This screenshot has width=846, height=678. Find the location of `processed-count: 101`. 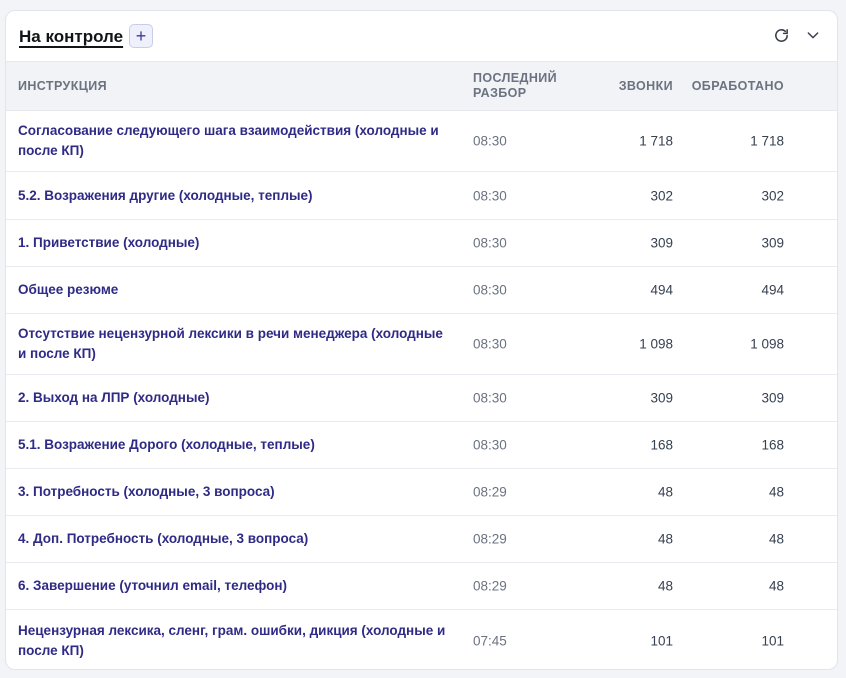

processed-count: 101 is located at coordinates (772, 640).